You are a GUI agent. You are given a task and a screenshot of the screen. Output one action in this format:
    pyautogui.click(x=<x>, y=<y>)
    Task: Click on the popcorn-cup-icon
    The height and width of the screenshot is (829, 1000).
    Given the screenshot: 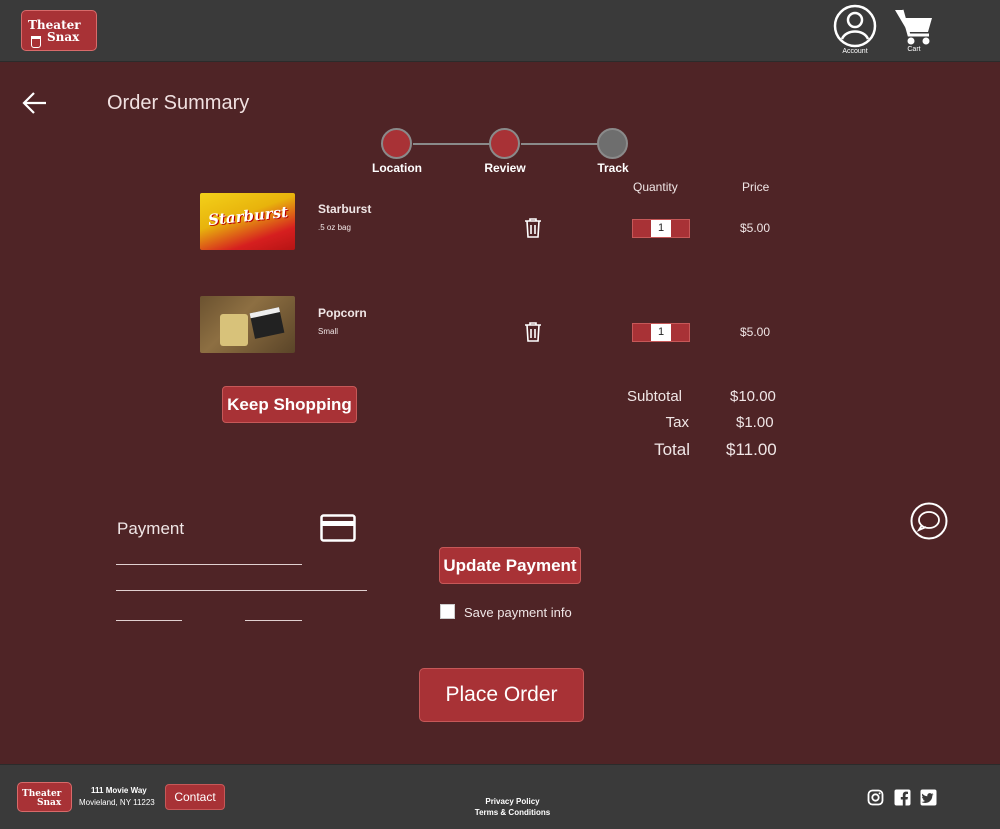 What is the action you would take?
    pyautogui.click(x=36, y=42)
    